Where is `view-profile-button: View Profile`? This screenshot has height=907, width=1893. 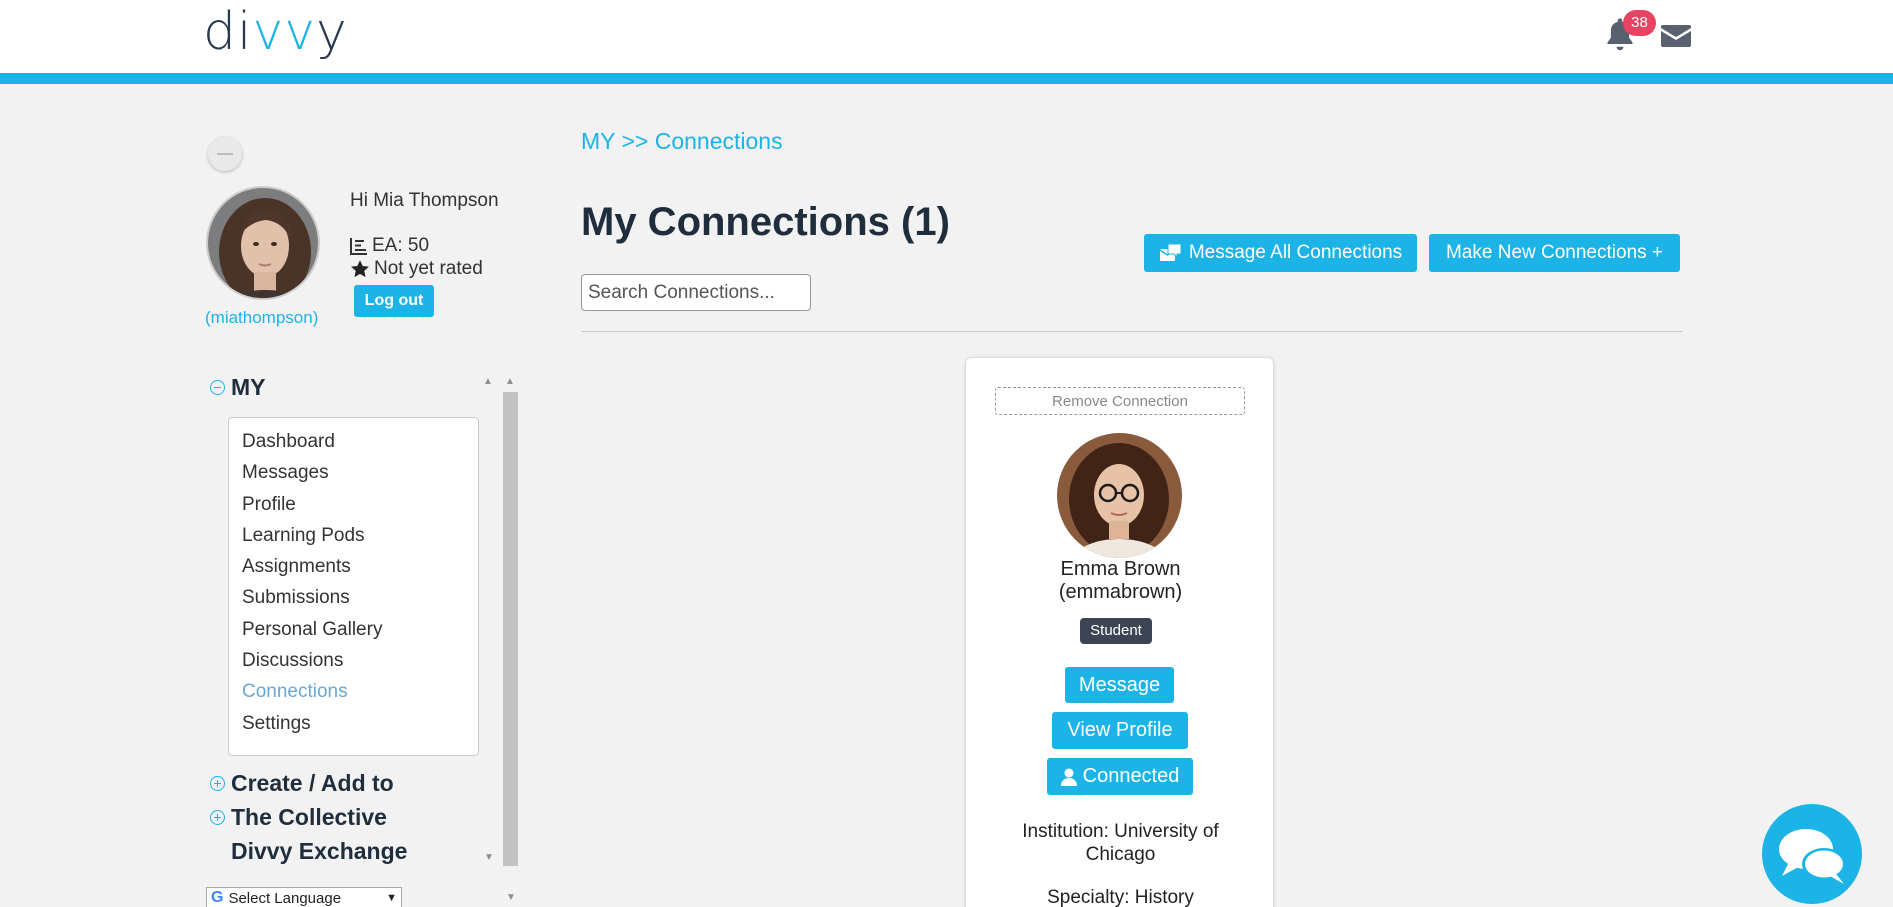 view-profile-button: View Profile is located at coordinates (1120, 730).